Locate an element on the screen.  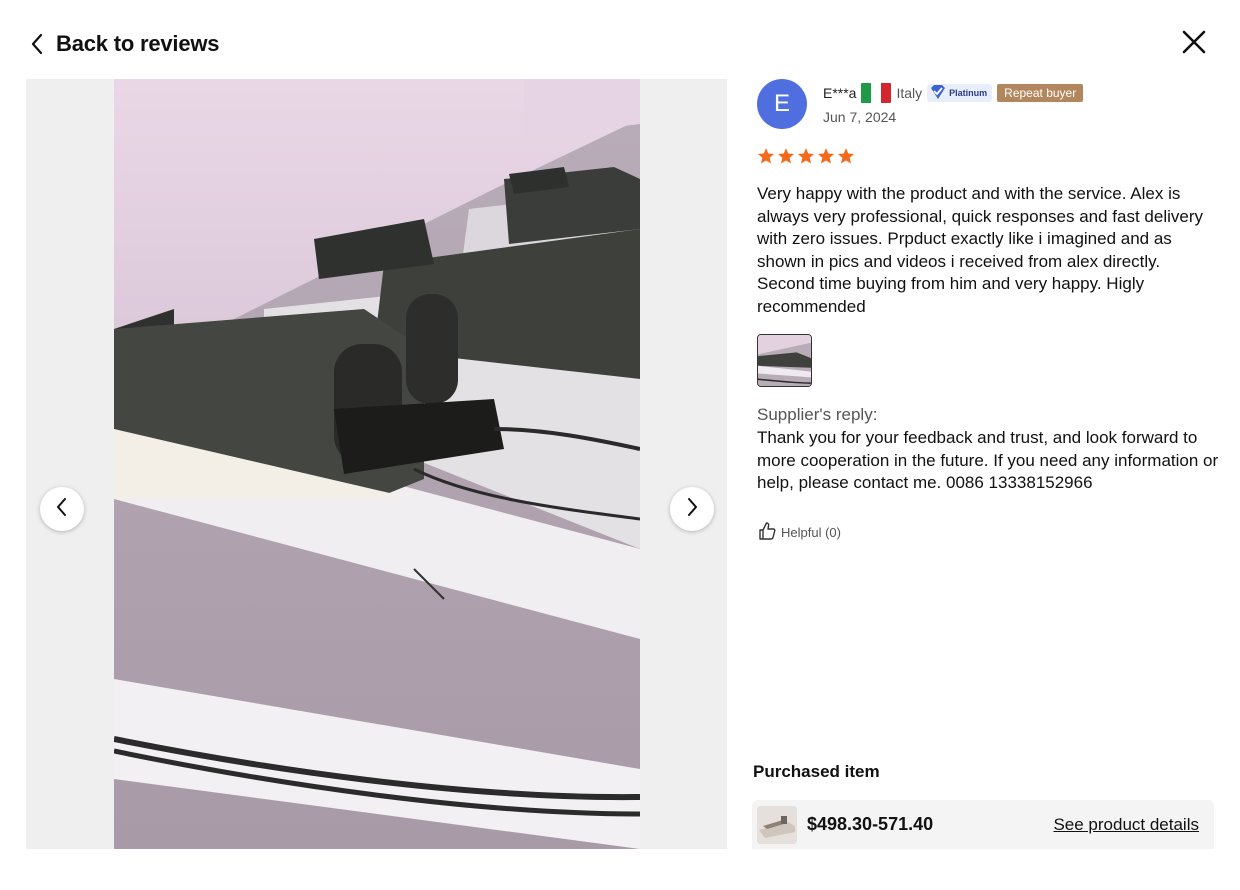
platinum-label: Platinum is located at coordinates (968, 93).